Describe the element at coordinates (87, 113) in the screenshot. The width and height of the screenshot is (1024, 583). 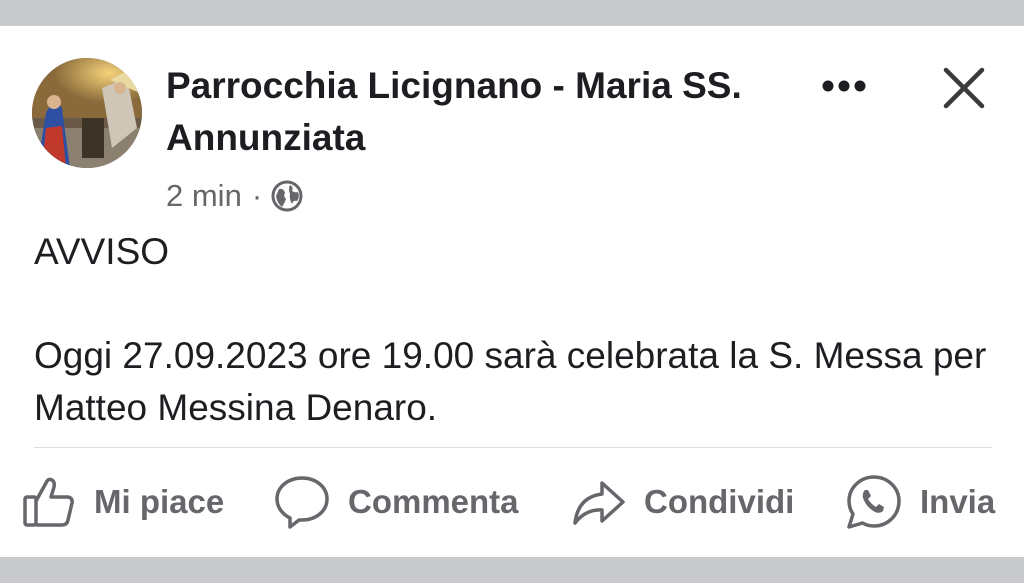
I see `page-avatar` at that location.